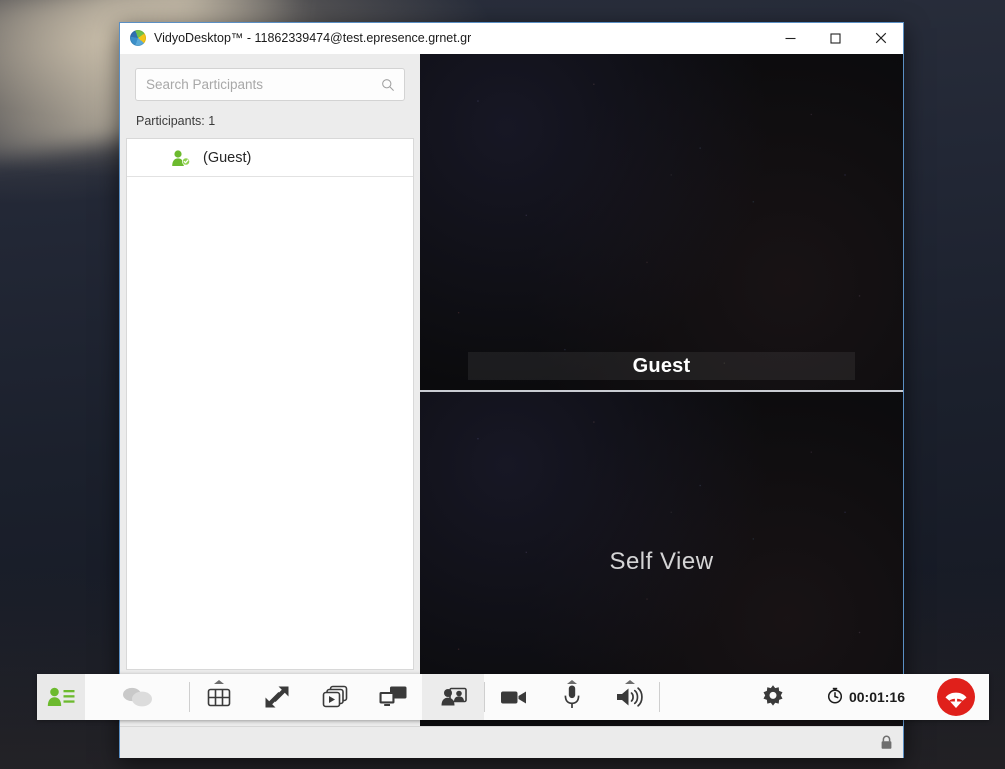 The image size is (1005, 769). Describe the element at coordinates (511, 742) in the screenshot. I see `status-bar` at that location.